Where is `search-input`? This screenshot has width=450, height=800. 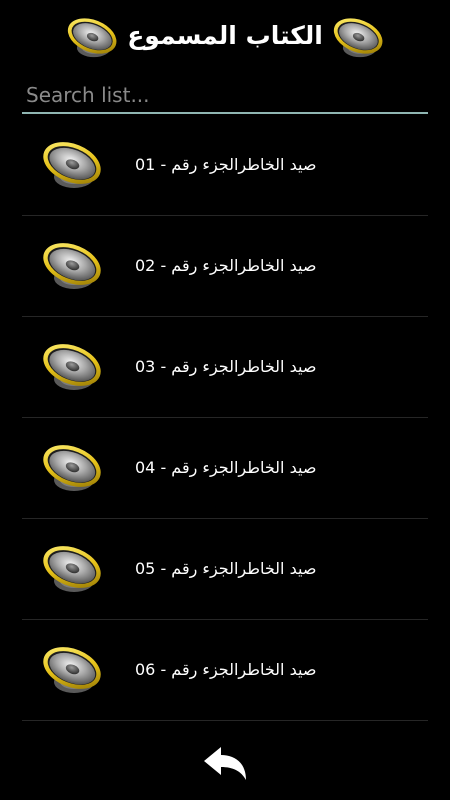
search-input is located at coordinates (225, 96).